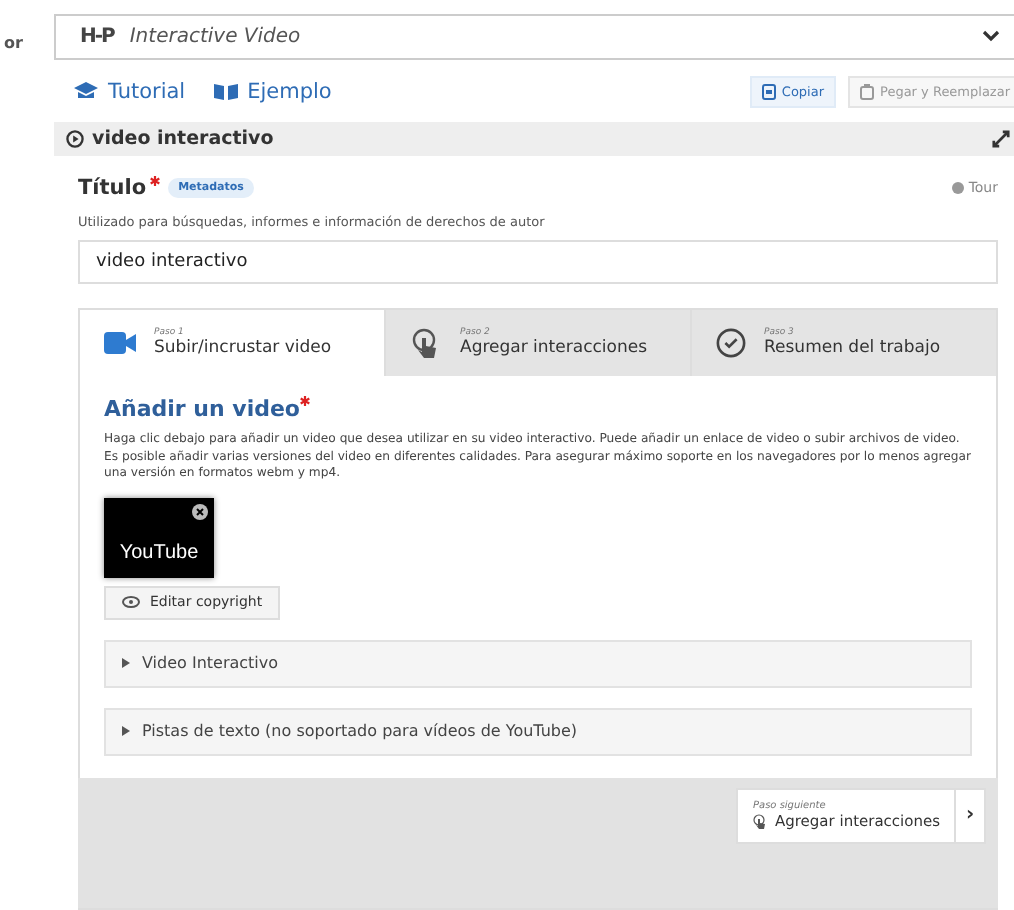 This screenshot has width=1014, height=910. Describe the element at coordinates (538, 262) in the screenshot. I see `title-input: video interactivo` at that location.